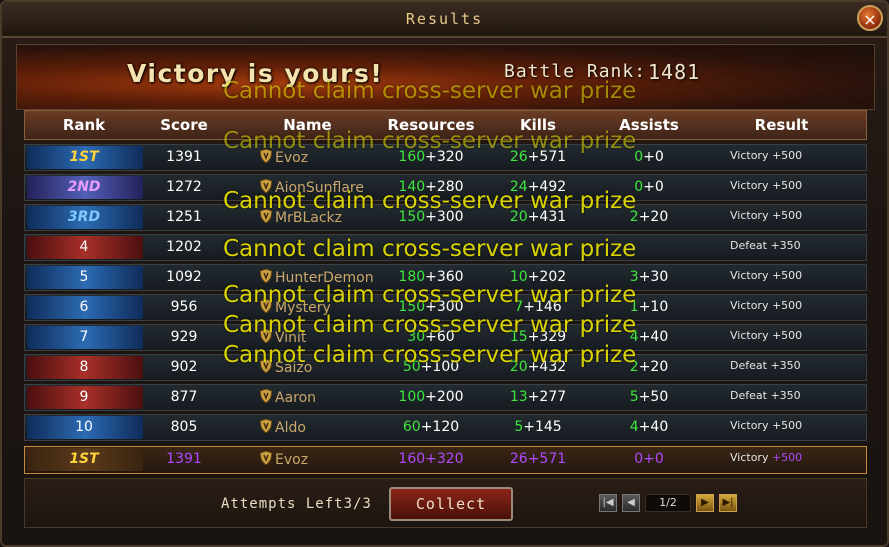 The width and height of the screenshot is (889, 547). What do you see at coordinates (547, 337) in the screenshot?
I see `kills-value-bonus: +329` at bounding box center [547, 337].